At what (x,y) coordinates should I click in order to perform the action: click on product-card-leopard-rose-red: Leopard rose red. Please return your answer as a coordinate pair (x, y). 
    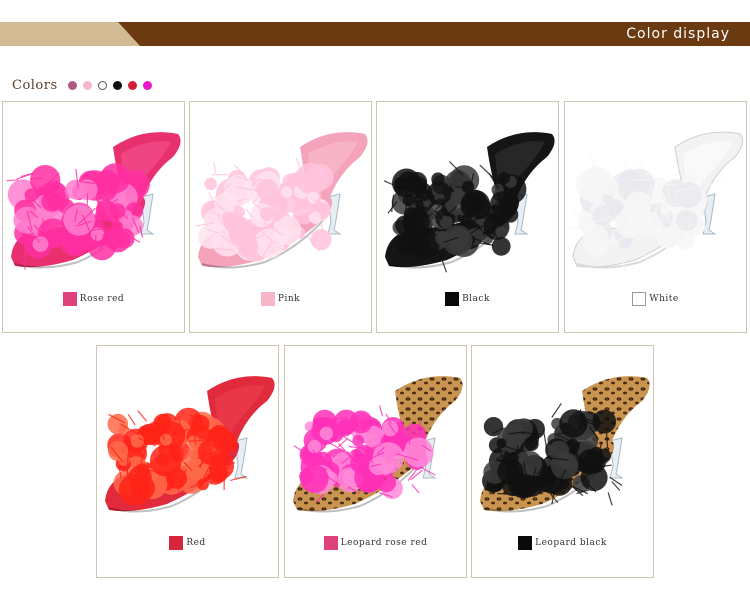
    Looking at the image, I should click on (375, 461).